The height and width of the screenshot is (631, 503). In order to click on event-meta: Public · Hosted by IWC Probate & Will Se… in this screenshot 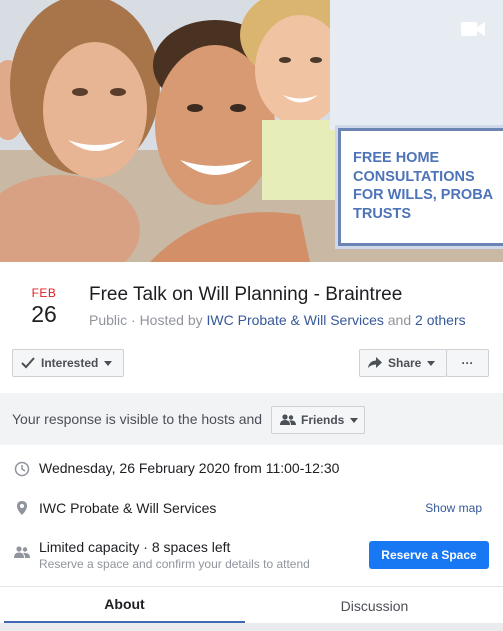, I will do `click(277, 320)`.